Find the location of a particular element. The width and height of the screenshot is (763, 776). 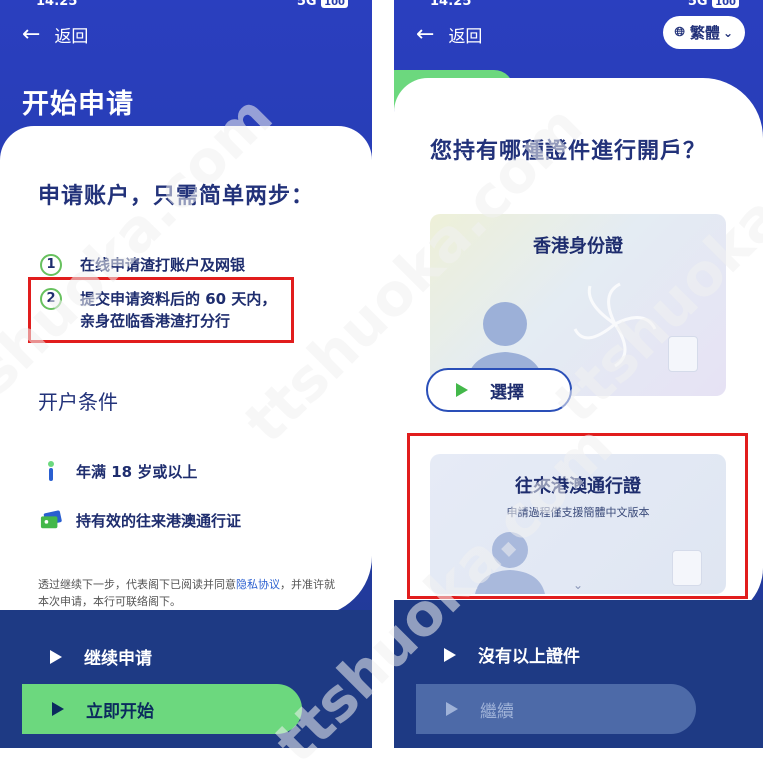

chevron-down-icon: ⌄ is located at coordinates (727, 32).